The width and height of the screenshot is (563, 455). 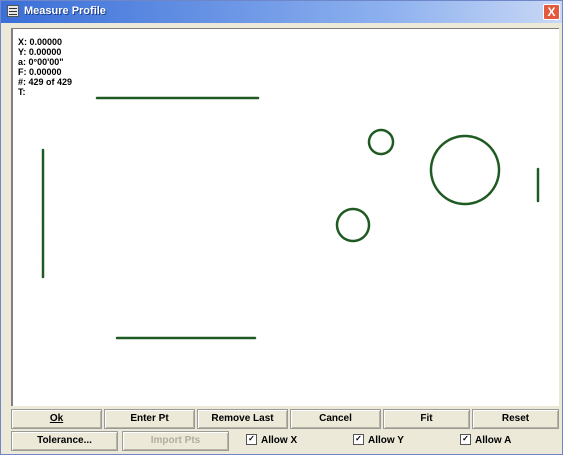 What do you see at coordinates (279, 440) in the screenshot?
I see `allow-x-label: Allow X` at bounding box center [279, 440].